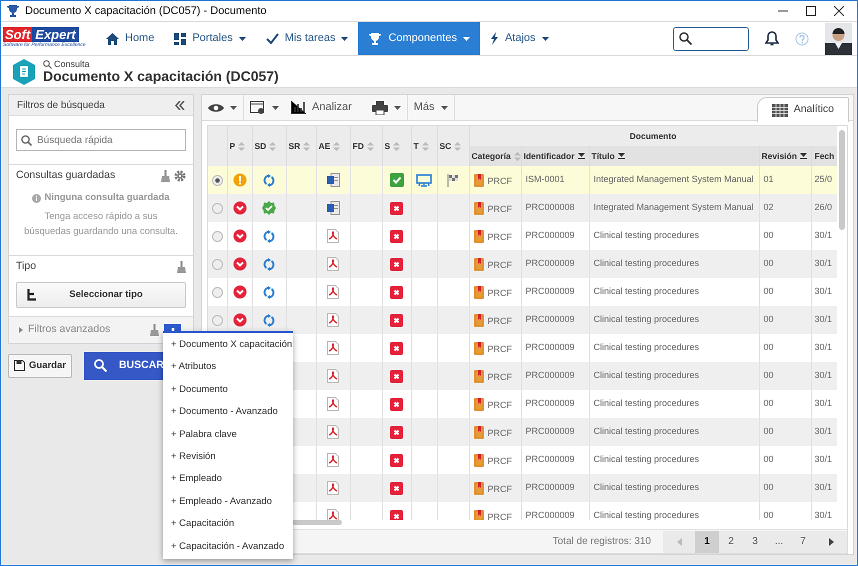 This screenshot has height=566, width=858. Describe the element at coordinates (210, 39) in the screenshot. I see `nav-menu-item: Portales` at that location.